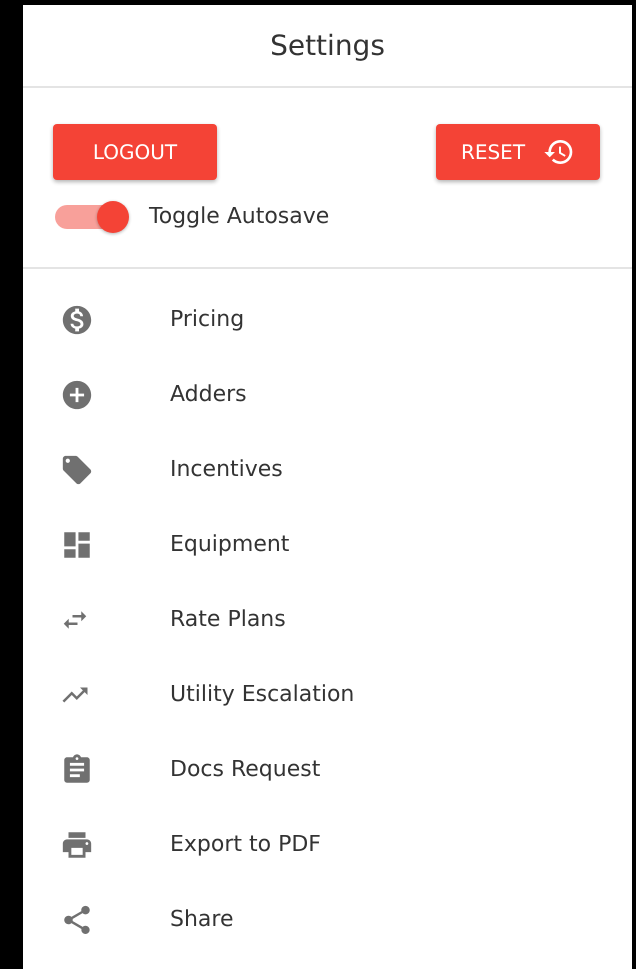 The image size is (636, 969). What do you see at coordinates (135, 152) in the screenshot?
I see `logout-button: LOGOUT` at bounding box center [135, 152].